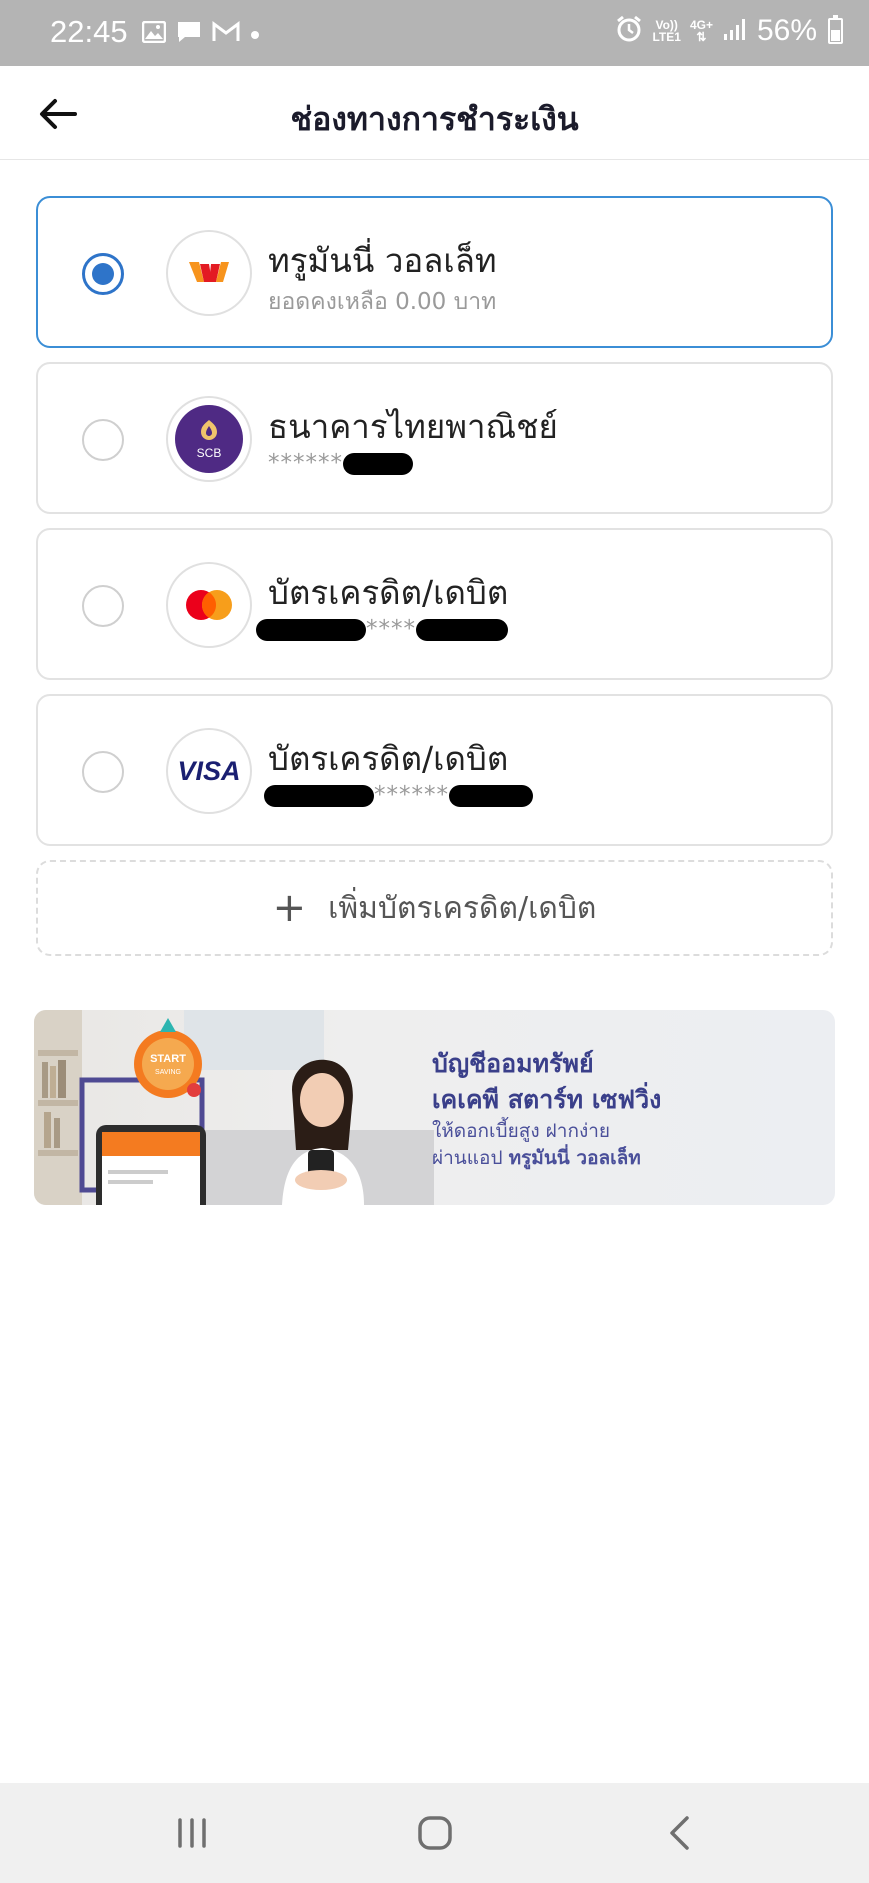 This screenshot has height=1883, width=869. I want to click on payment-option-visa: VISA บัตรเครดิต/เดบิต ******, so click(434, 770).